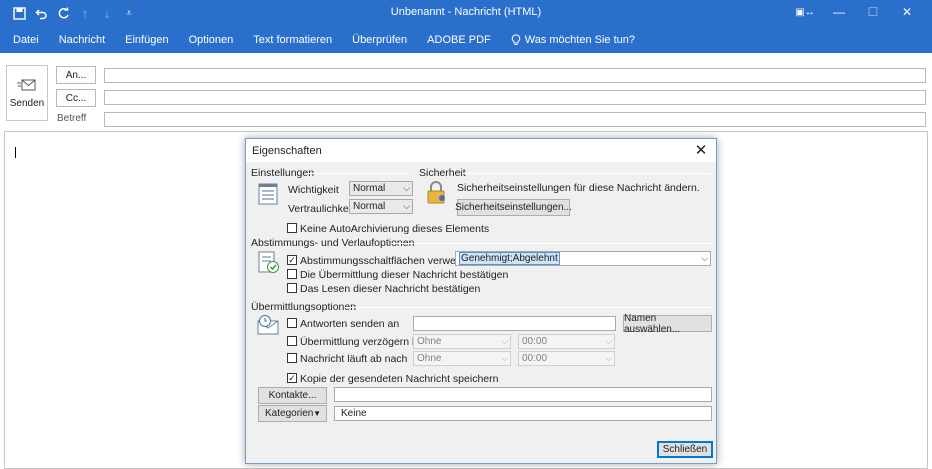 The height and width of the screenshot is (469, 932). Describe the element at coordinates (580, 39) in the screenshot. I see `tell-me-label: Was möchten Sie tun?` at that location.